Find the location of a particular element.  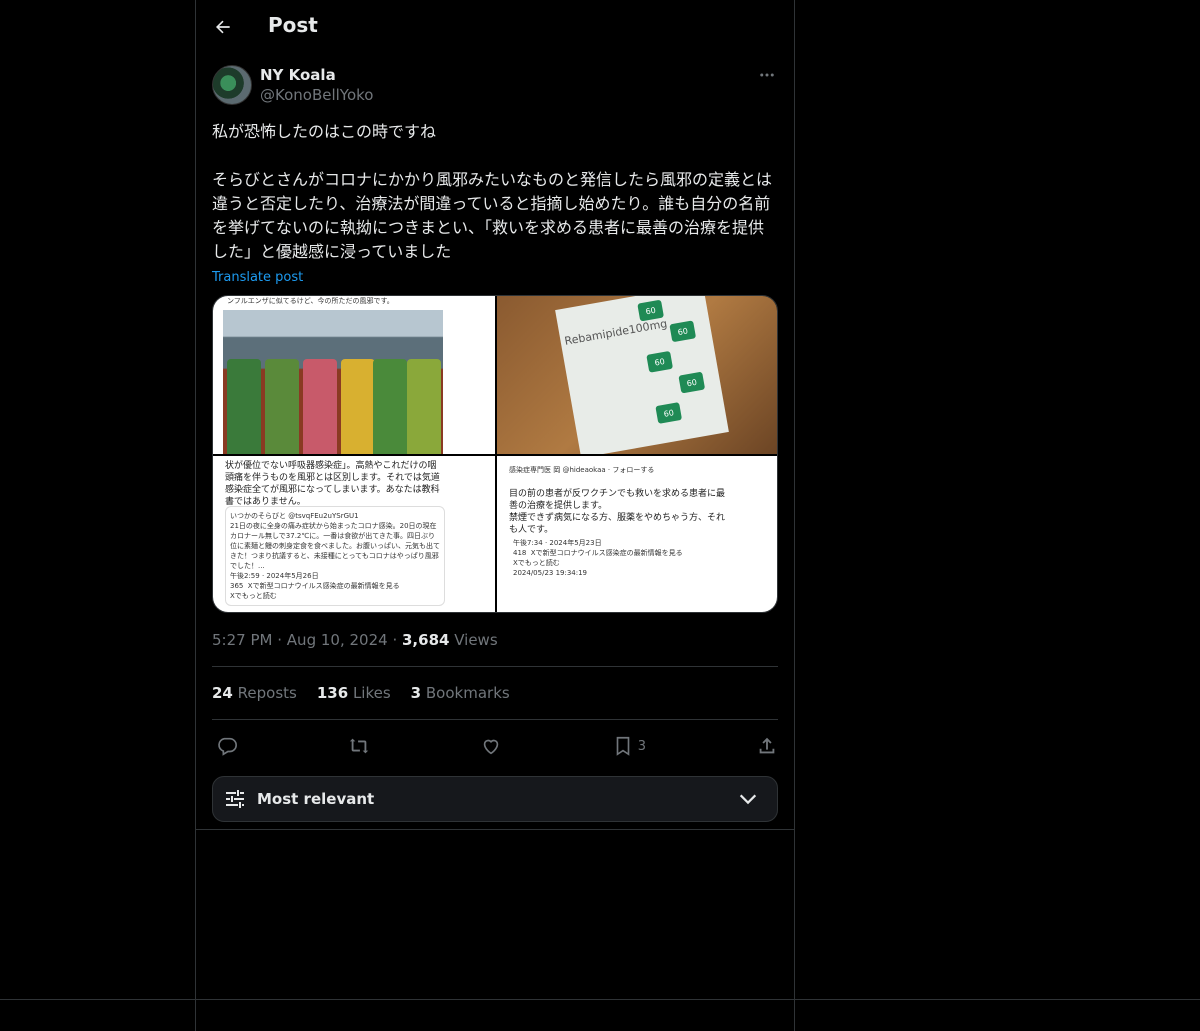

author-row: NY Koala @KonoBellYoko is located at coordinates (495, 85).